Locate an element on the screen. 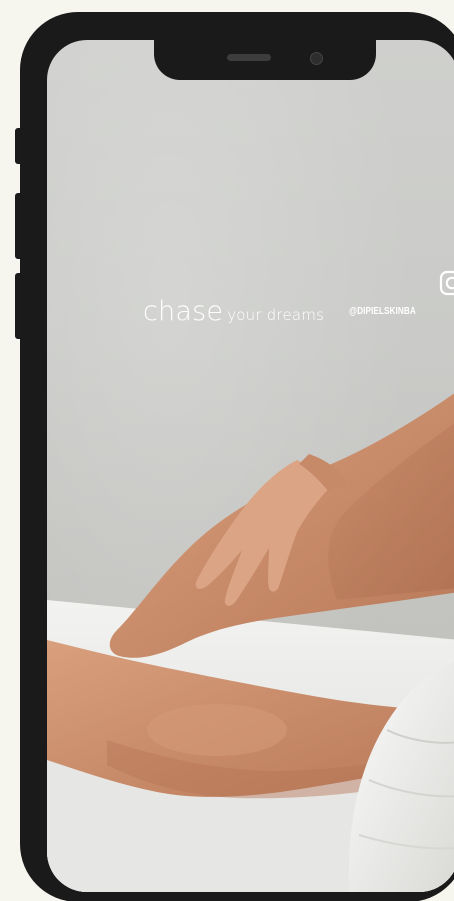 This screenshot has width=454, height=901. caption-small: your dreams is located at coordinates (276, 315).